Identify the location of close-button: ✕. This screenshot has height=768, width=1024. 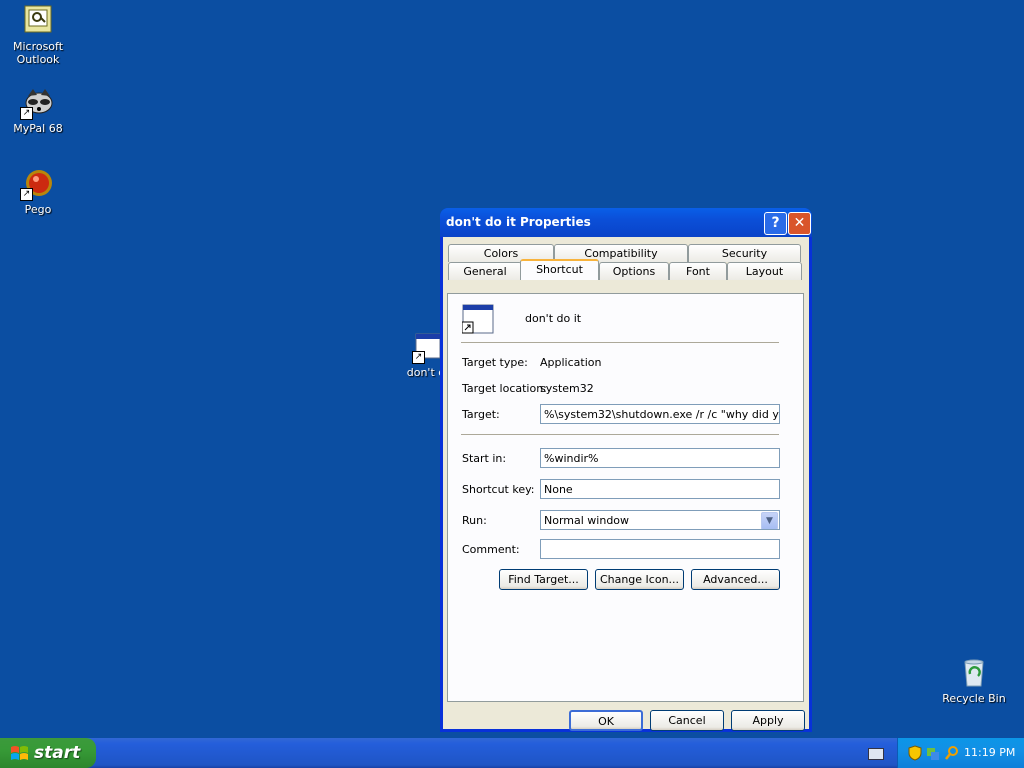
(799, 223).